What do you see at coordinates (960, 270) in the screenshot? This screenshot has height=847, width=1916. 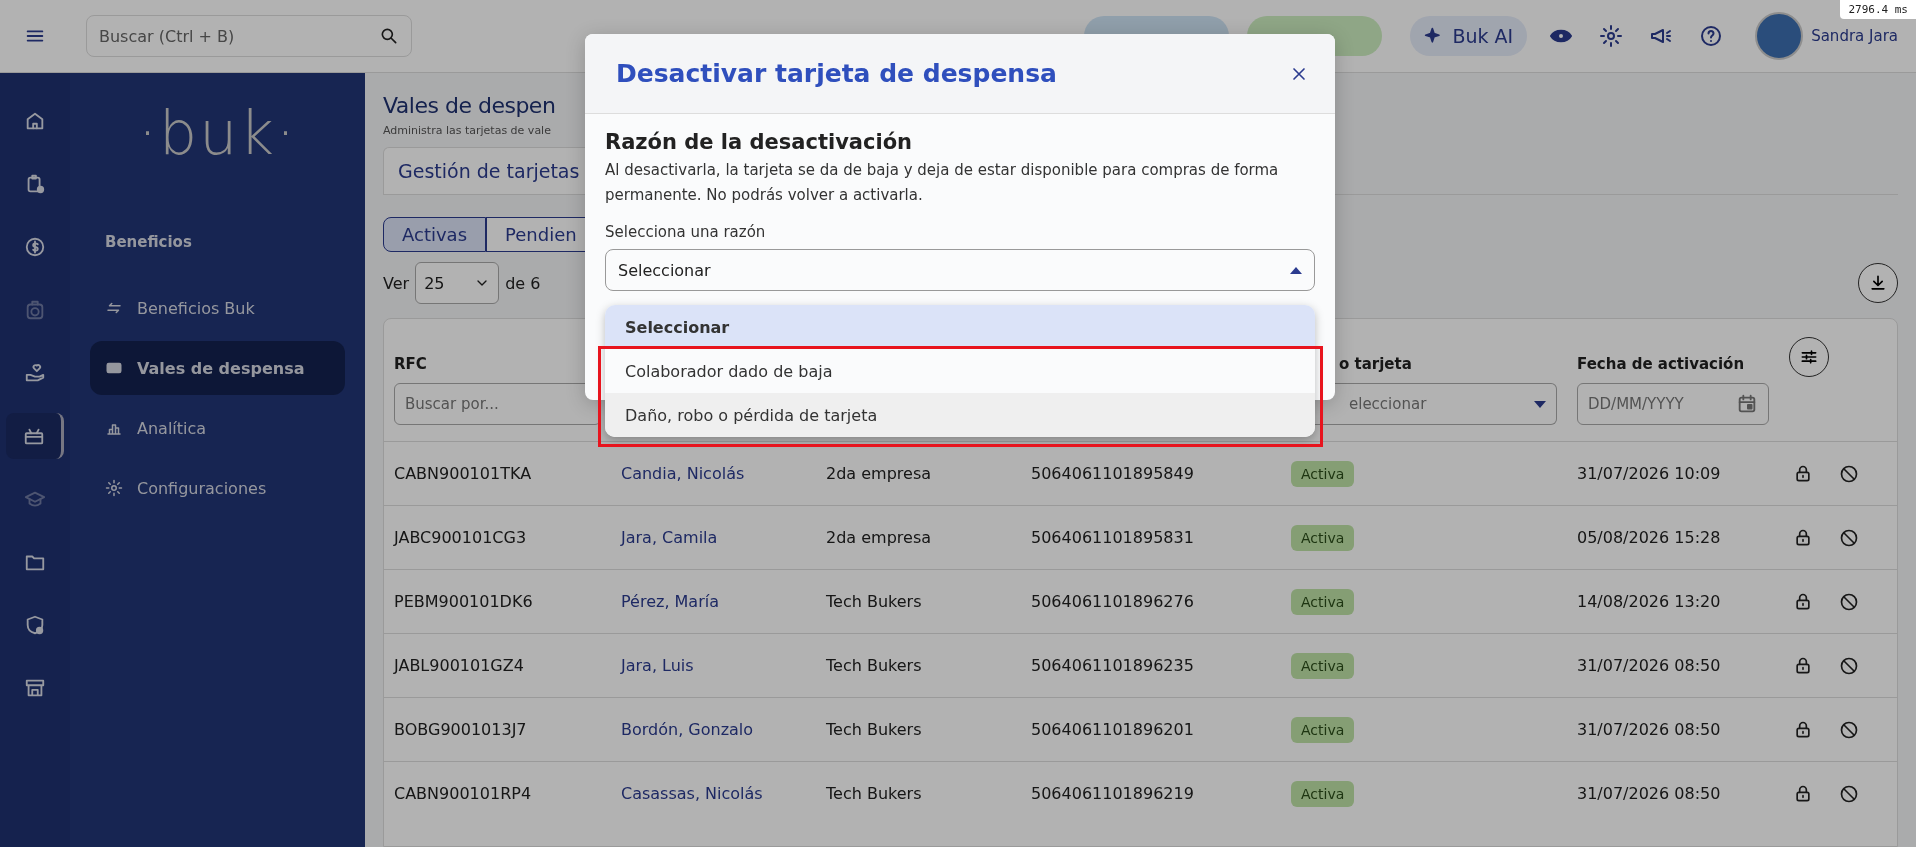 I see `reason-select: Seleccionar` at bounding box center [960, 270].